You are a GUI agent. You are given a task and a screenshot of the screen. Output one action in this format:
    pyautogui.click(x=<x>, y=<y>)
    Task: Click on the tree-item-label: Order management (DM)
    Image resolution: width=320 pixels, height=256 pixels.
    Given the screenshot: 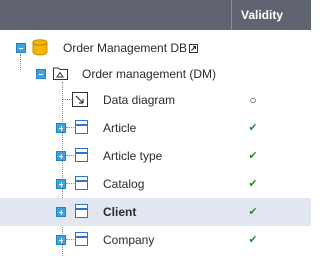 What is the action you would take?
    pyautogui.click(x=149, y=74)
    